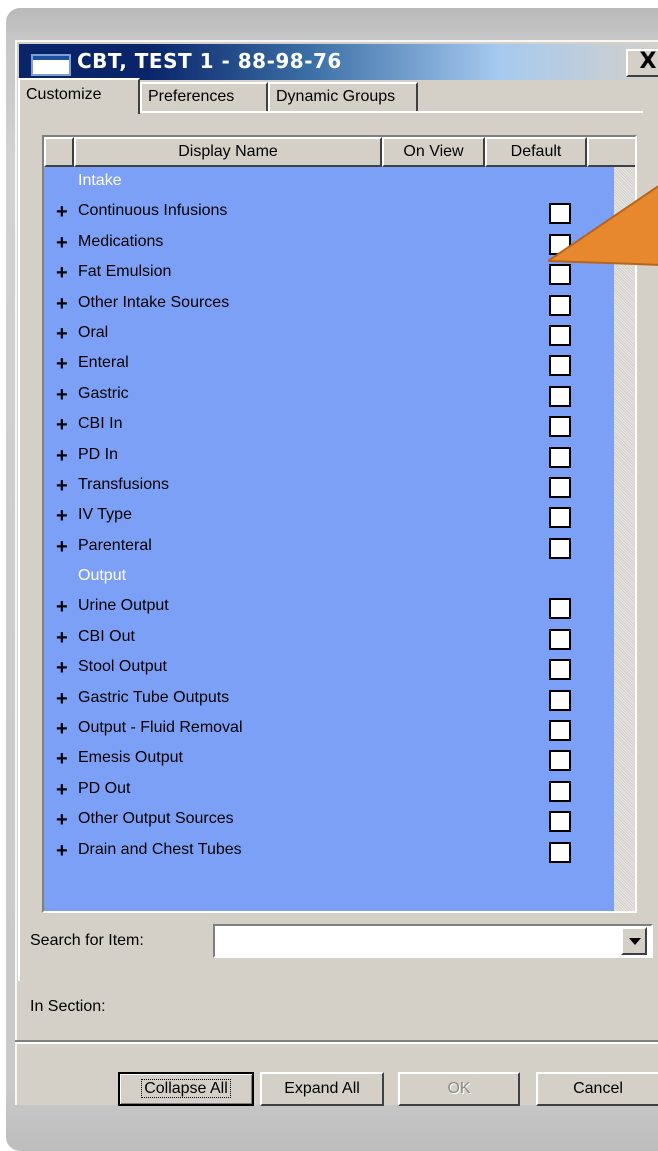 This screenshot has height=1151, width=658. Describe the element at coordinates (329, 212) in the screenshot. I see `grid-row: + Continuous Infusions` at that location.